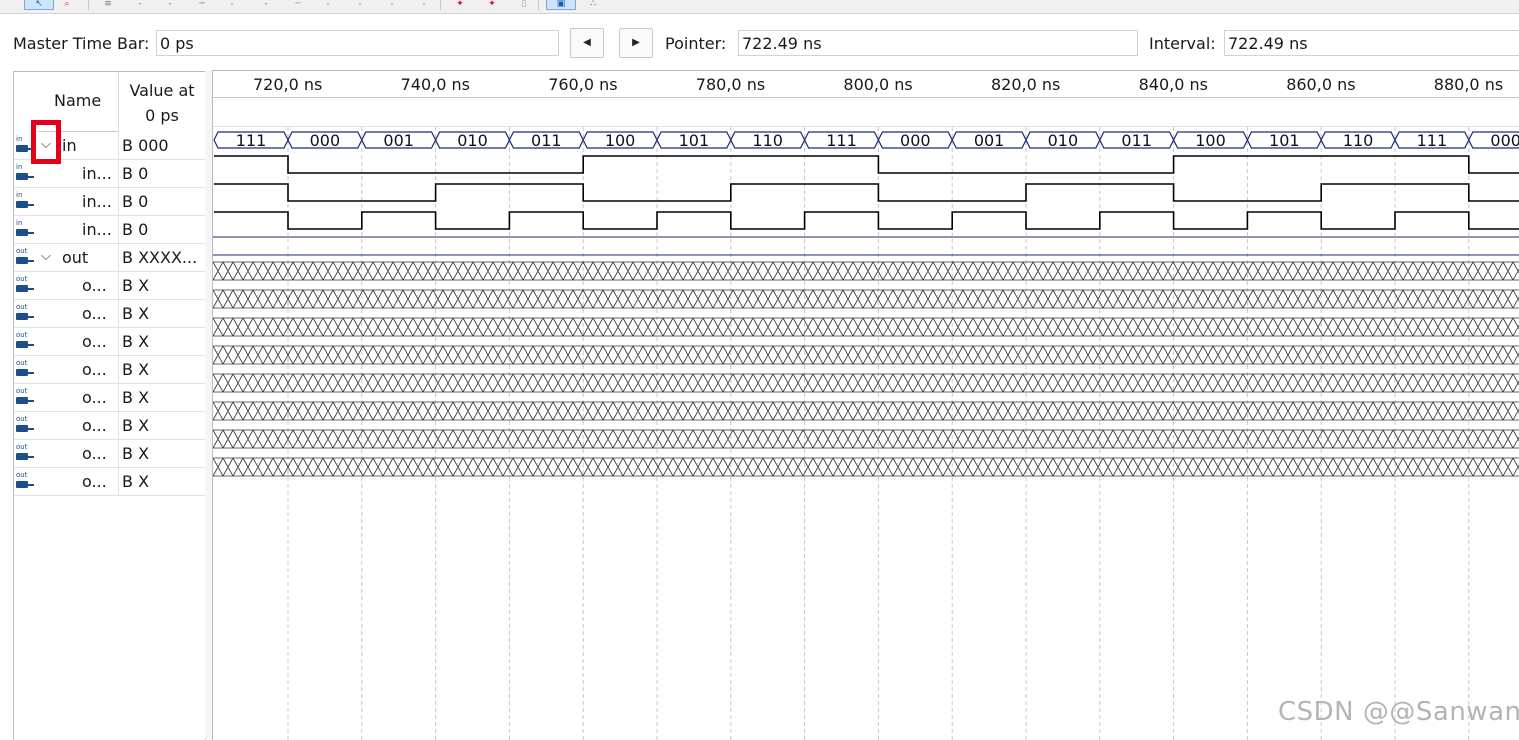 Image resolution: width=1519 pixels, height=740 pixels. I want to click on clock-icon: ┄, so click(298, 4).